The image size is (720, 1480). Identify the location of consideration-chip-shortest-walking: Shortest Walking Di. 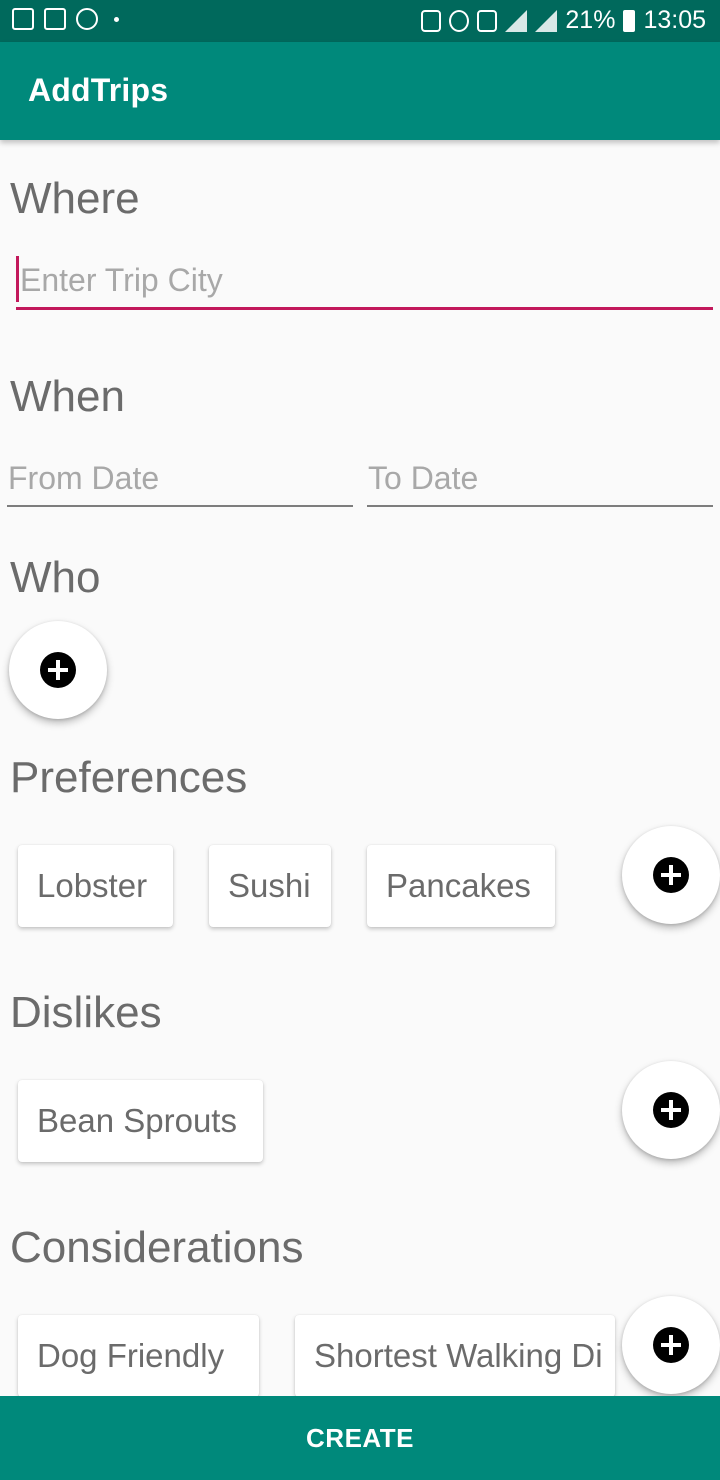
(455, 1356).